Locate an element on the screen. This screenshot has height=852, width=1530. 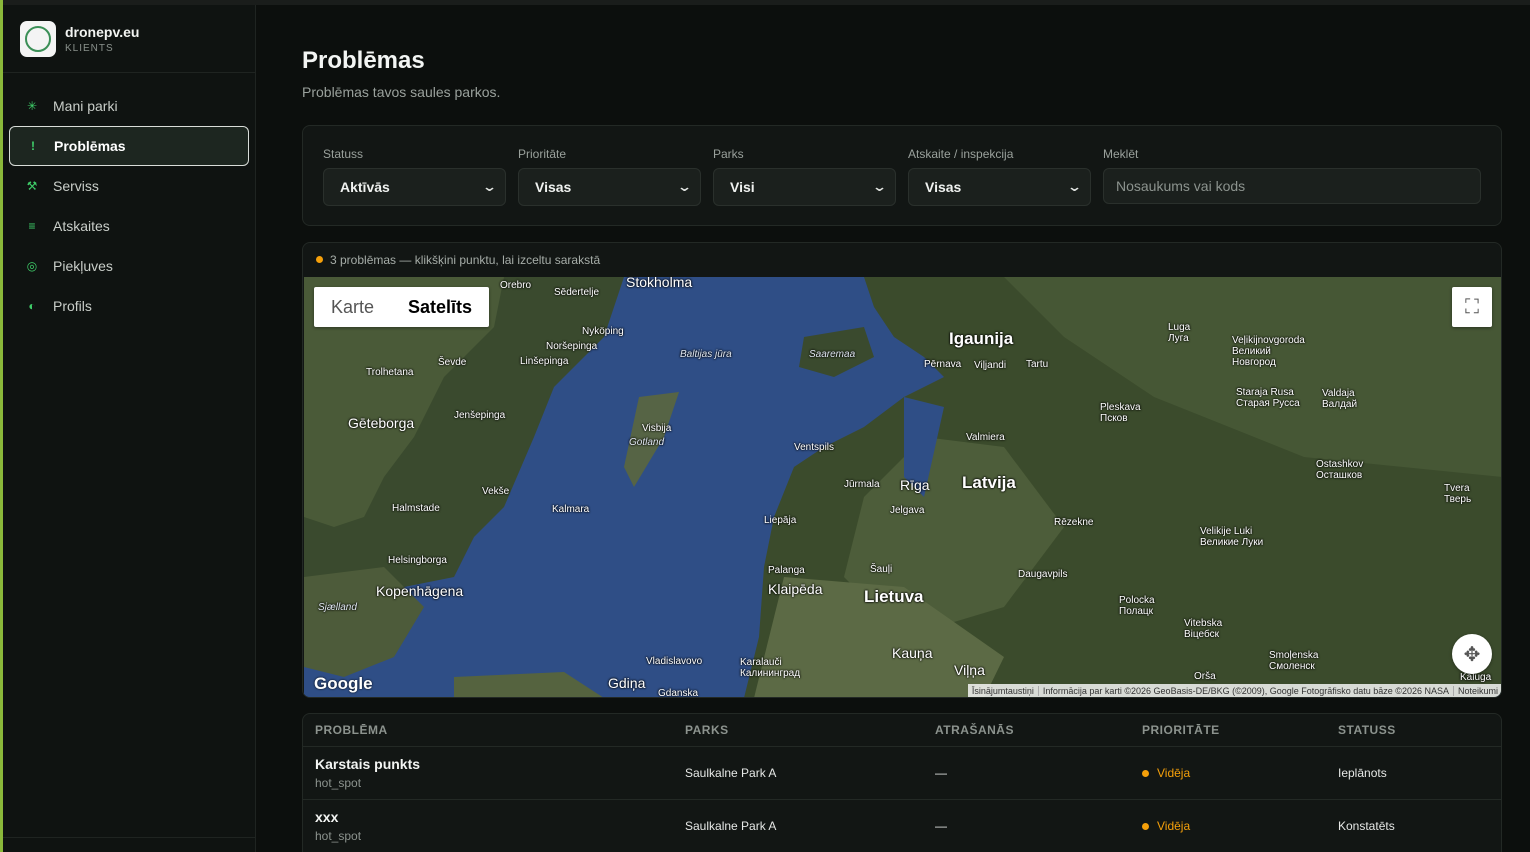
sidebar-item-piekluves: ◎ Piekļuves is located at coordinates (129, 266).